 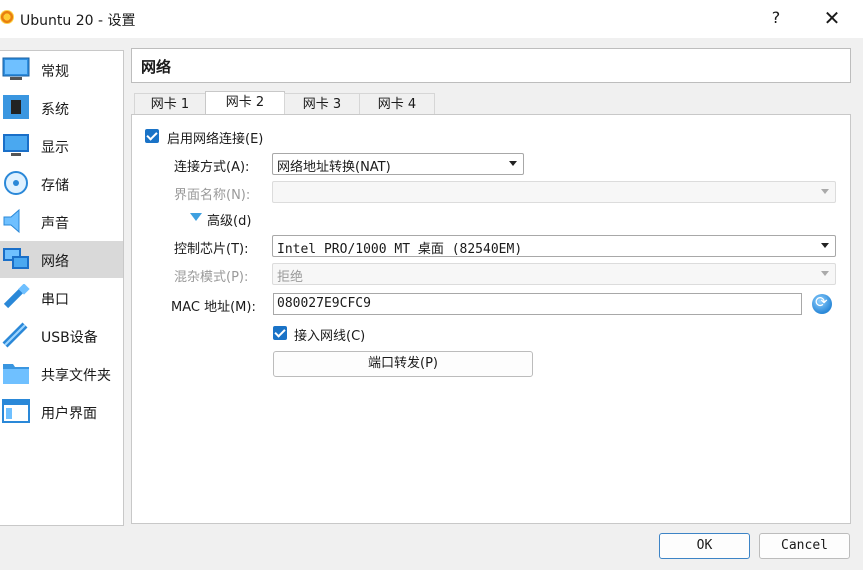 I want to click on cable-connected-checkbox, so click(x=280, y=333).